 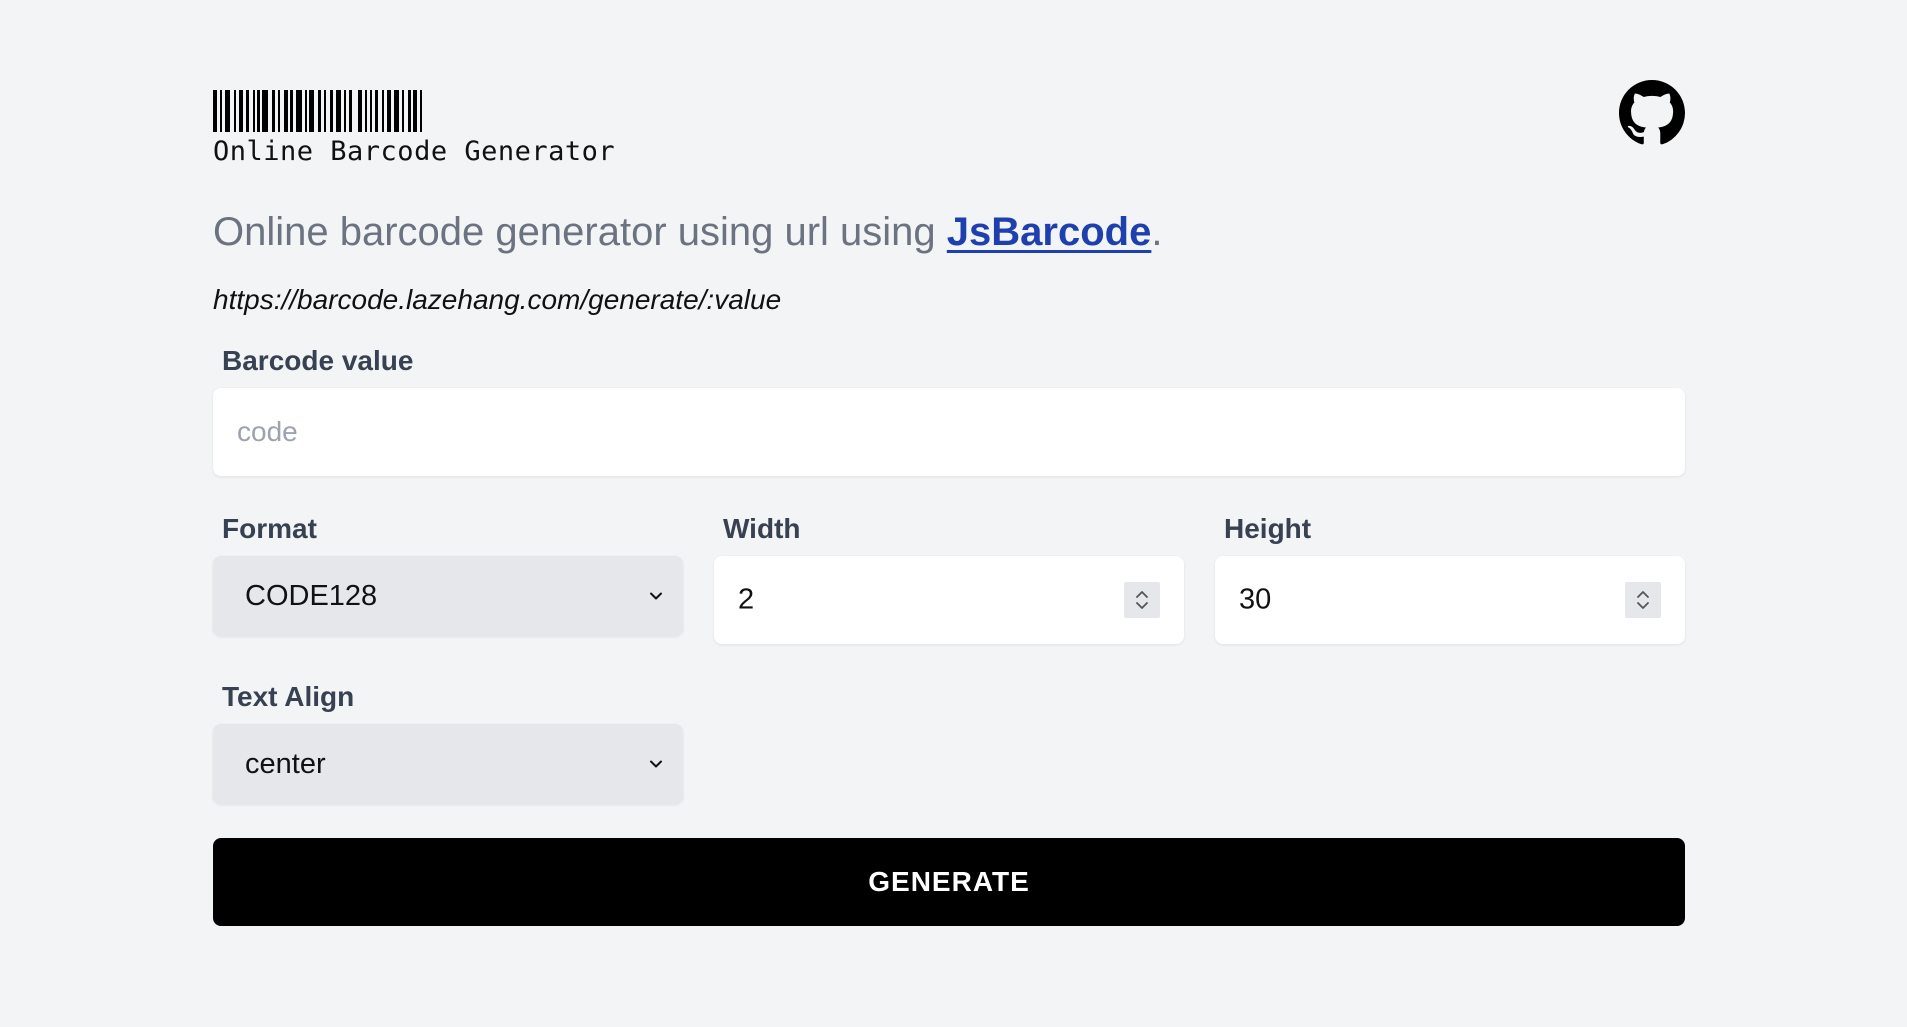 What do you see at coordinates (285, 763) in the screenshot?
I see `text-align-selected-value: center` at bounding box center [285, 763].